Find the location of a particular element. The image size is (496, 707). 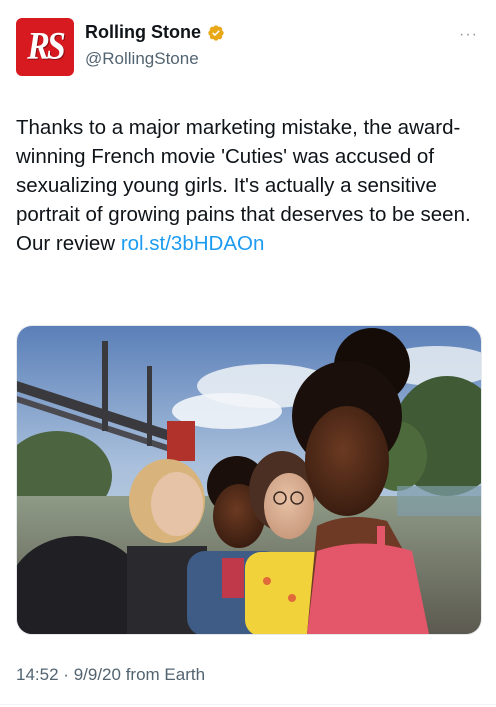

avatar: RS is located at coordinates (45, 47).